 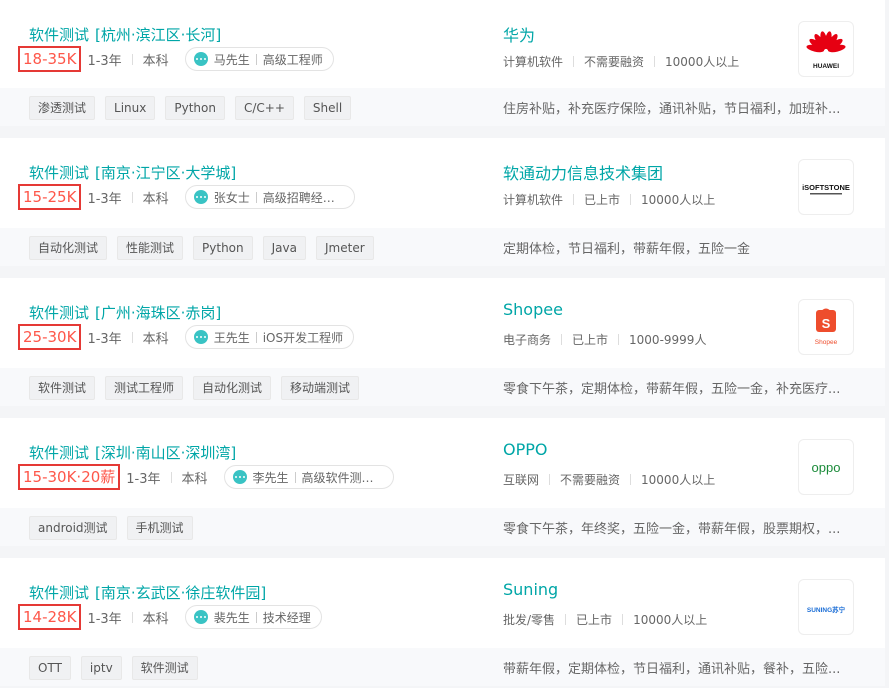 I want to click on skill-tag: android测试, so click(x=73, y=528).